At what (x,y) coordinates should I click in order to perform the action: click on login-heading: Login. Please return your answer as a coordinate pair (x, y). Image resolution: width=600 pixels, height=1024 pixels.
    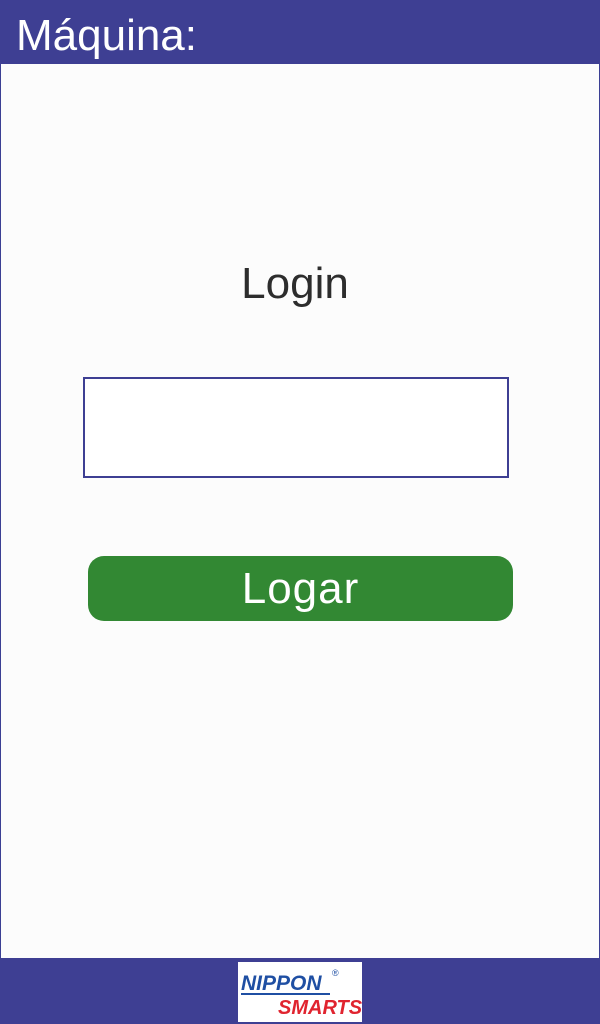
    Looking at the image, I should click on (295, 283).